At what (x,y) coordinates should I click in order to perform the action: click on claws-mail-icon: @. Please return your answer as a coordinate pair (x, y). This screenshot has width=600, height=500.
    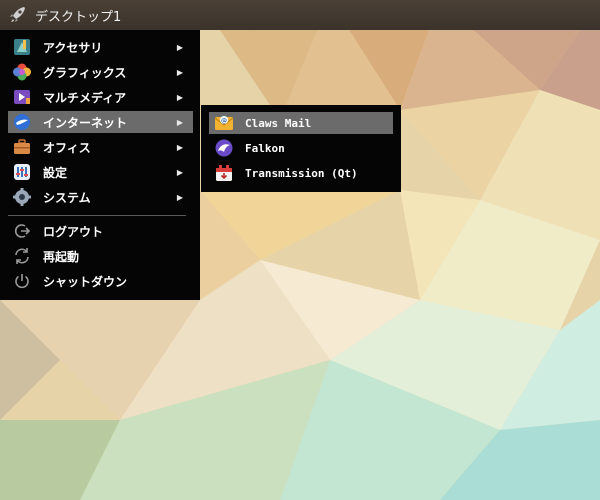
    Looking at the image, I should click on (224, 123).